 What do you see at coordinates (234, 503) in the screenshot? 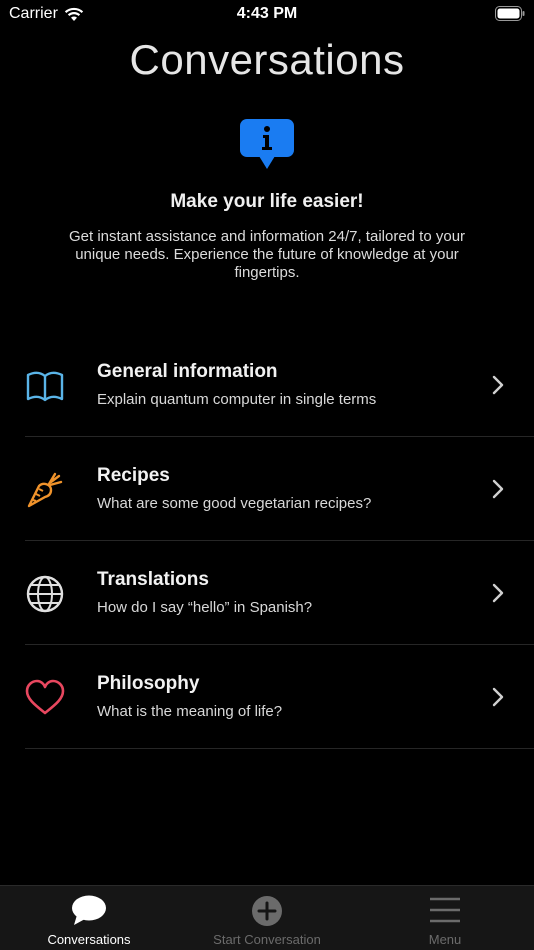
I see `topic-subtitle: What are some good vegetarian recipes?` at bounding box center [234, 503].